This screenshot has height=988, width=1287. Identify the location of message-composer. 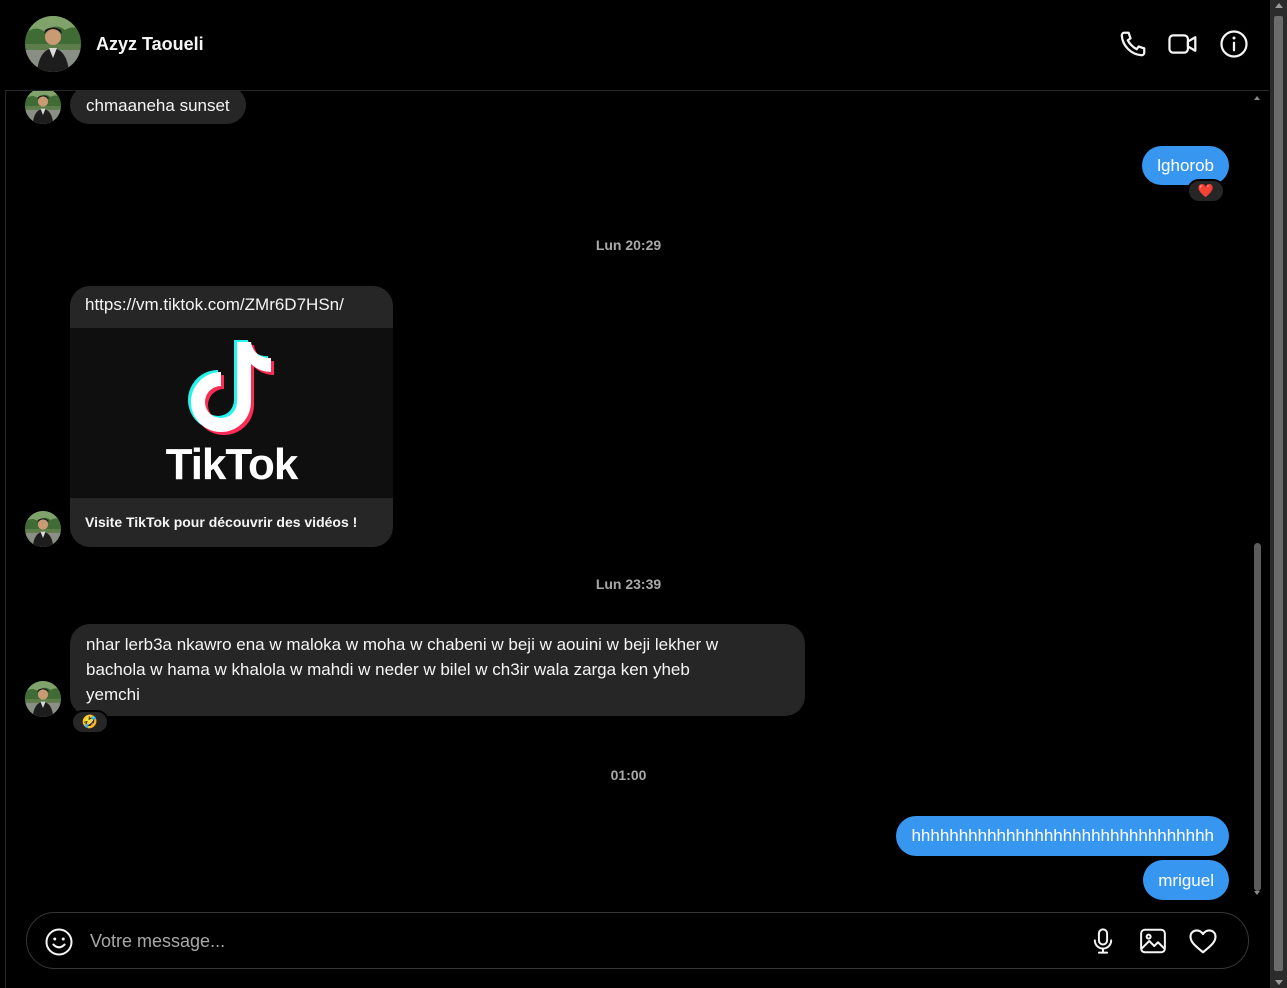
(637, 940).